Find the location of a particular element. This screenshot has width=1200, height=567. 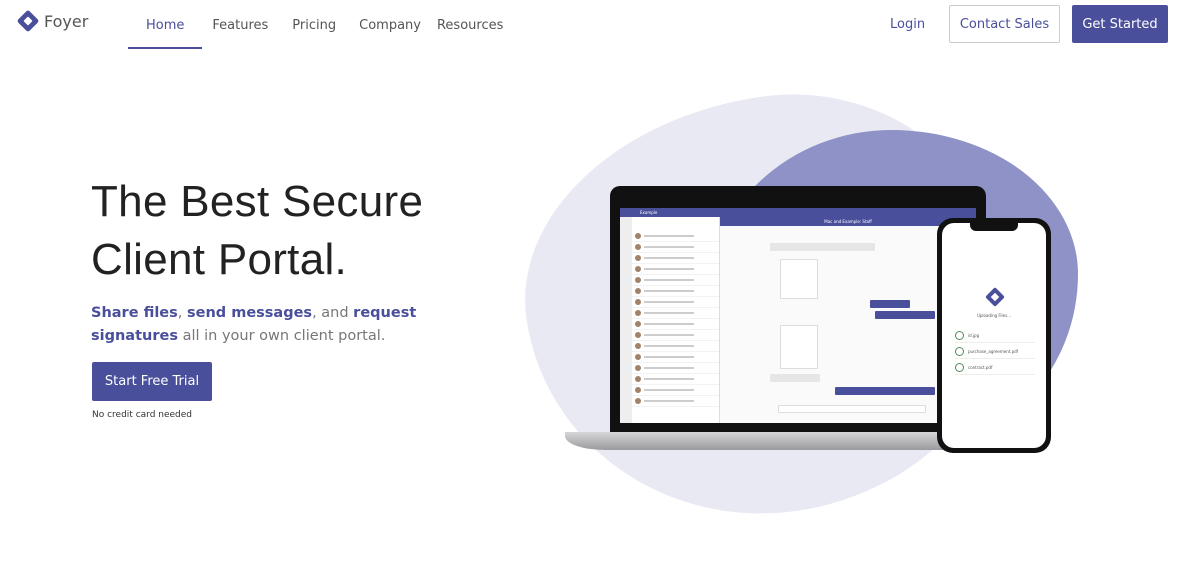

nav-resources: Resources is located at coordinates (470, 33).